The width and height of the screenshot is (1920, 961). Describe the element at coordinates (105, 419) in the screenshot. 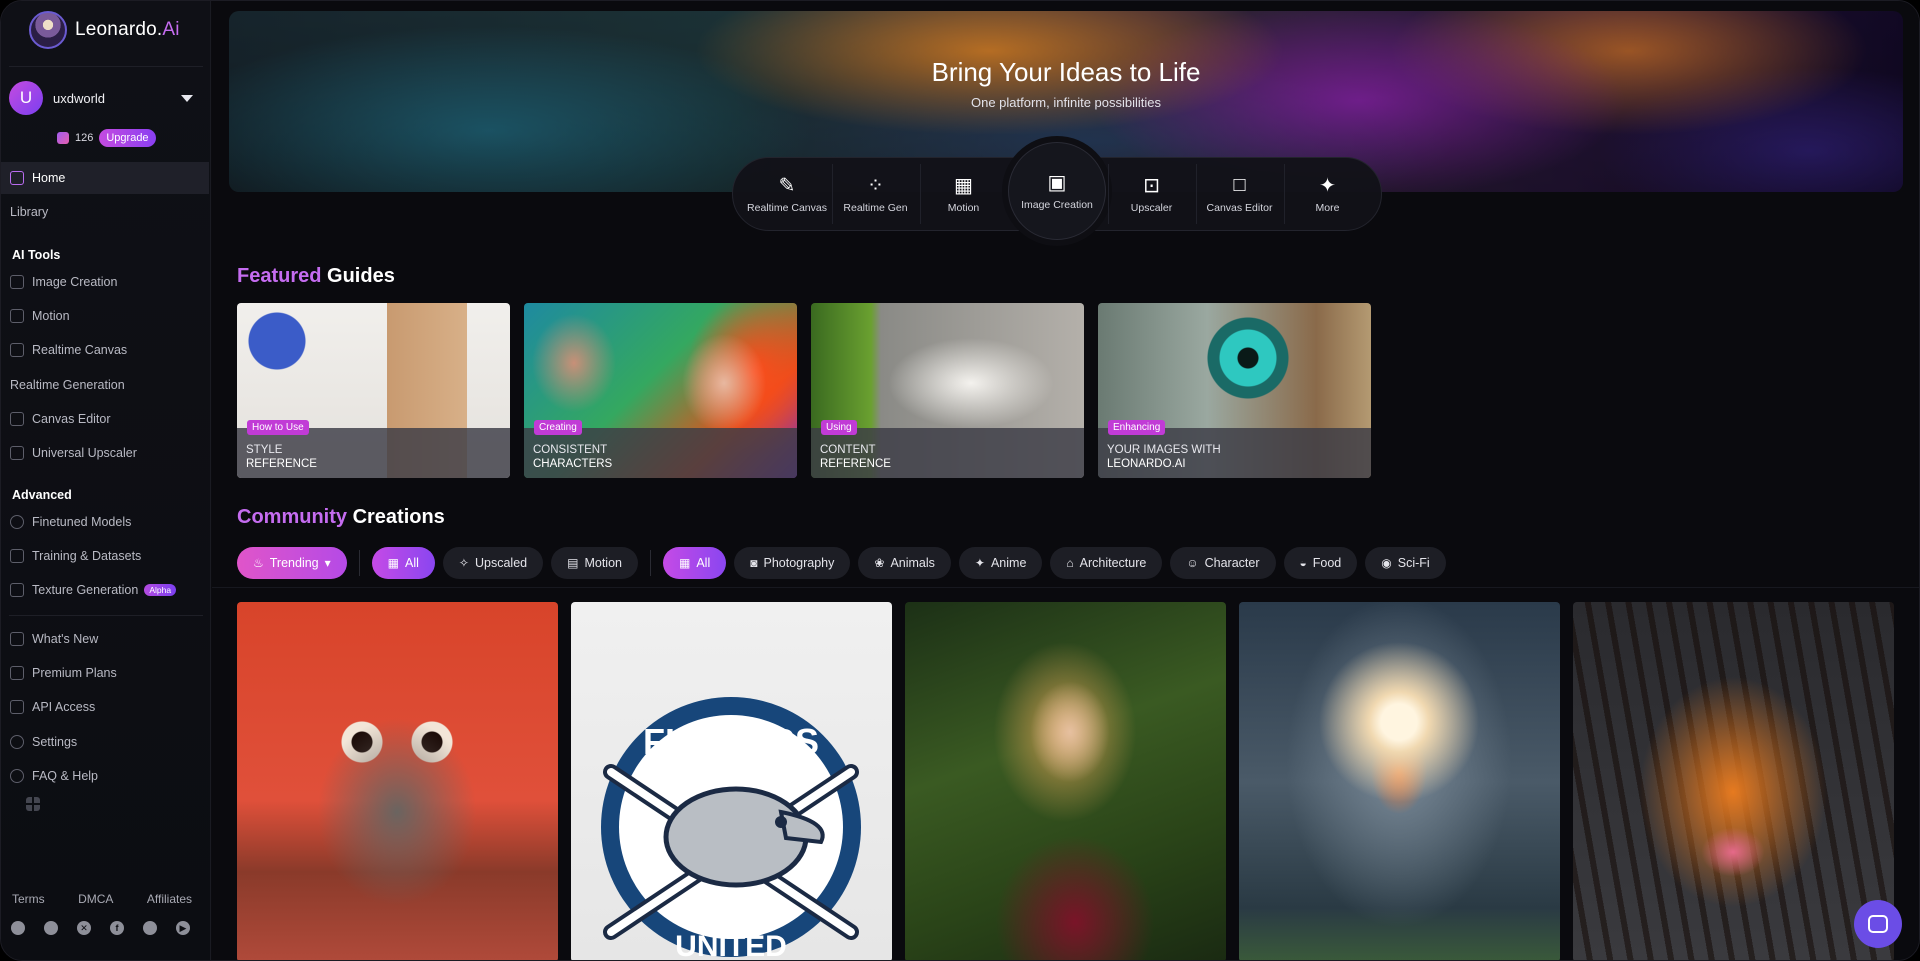

I see `sidebar-item-canvas-editor: Canvas Editor` at that location.